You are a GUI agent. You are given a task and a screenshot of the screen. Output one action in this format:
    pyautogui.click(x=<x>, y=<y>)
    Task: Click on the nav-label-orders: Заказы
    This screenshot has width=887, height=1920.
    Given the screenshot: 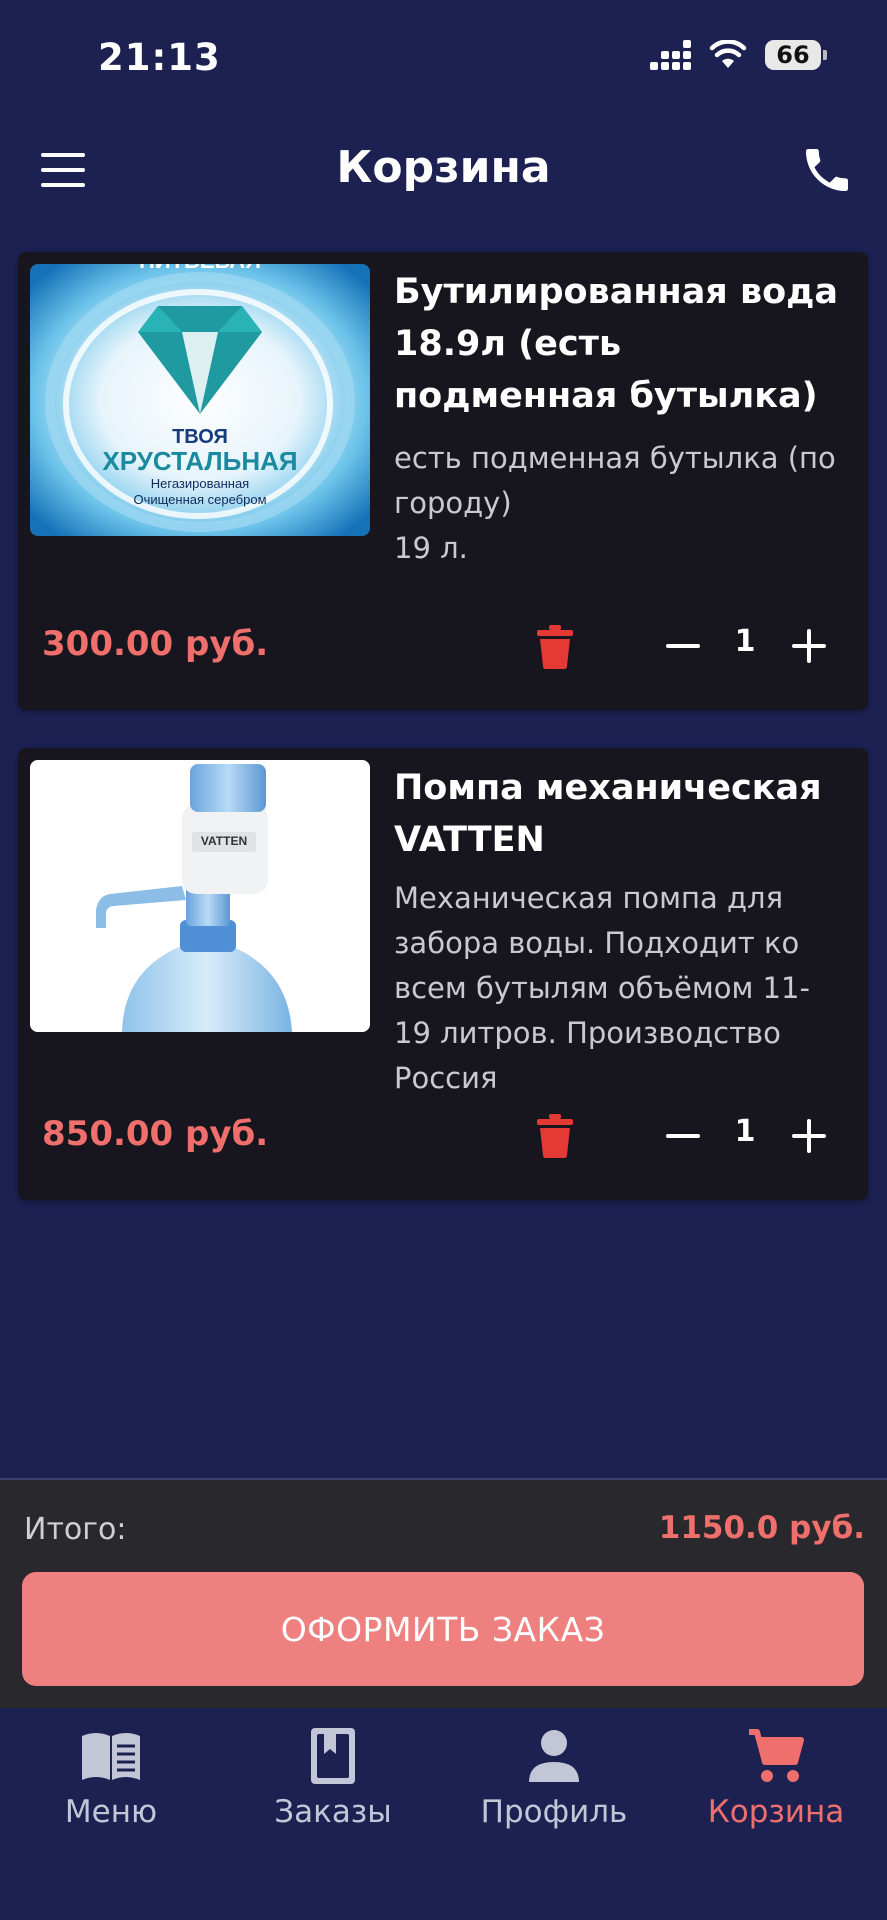 What is the action you would take?
    pyautogui.click(x=333, y=1812)
    